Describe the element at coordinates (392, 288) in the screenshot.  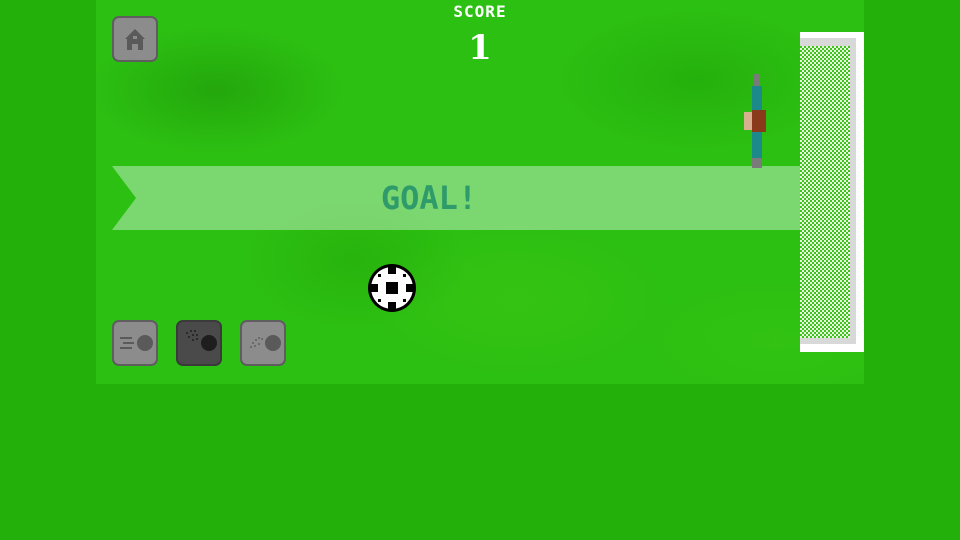
I see `soccer-ball` at that location.